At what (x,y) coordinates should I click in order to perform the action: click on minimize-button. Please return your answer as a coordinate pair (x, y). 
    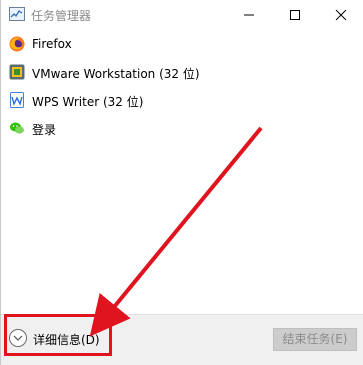
    Looking at the image, I should click on (249, 15).